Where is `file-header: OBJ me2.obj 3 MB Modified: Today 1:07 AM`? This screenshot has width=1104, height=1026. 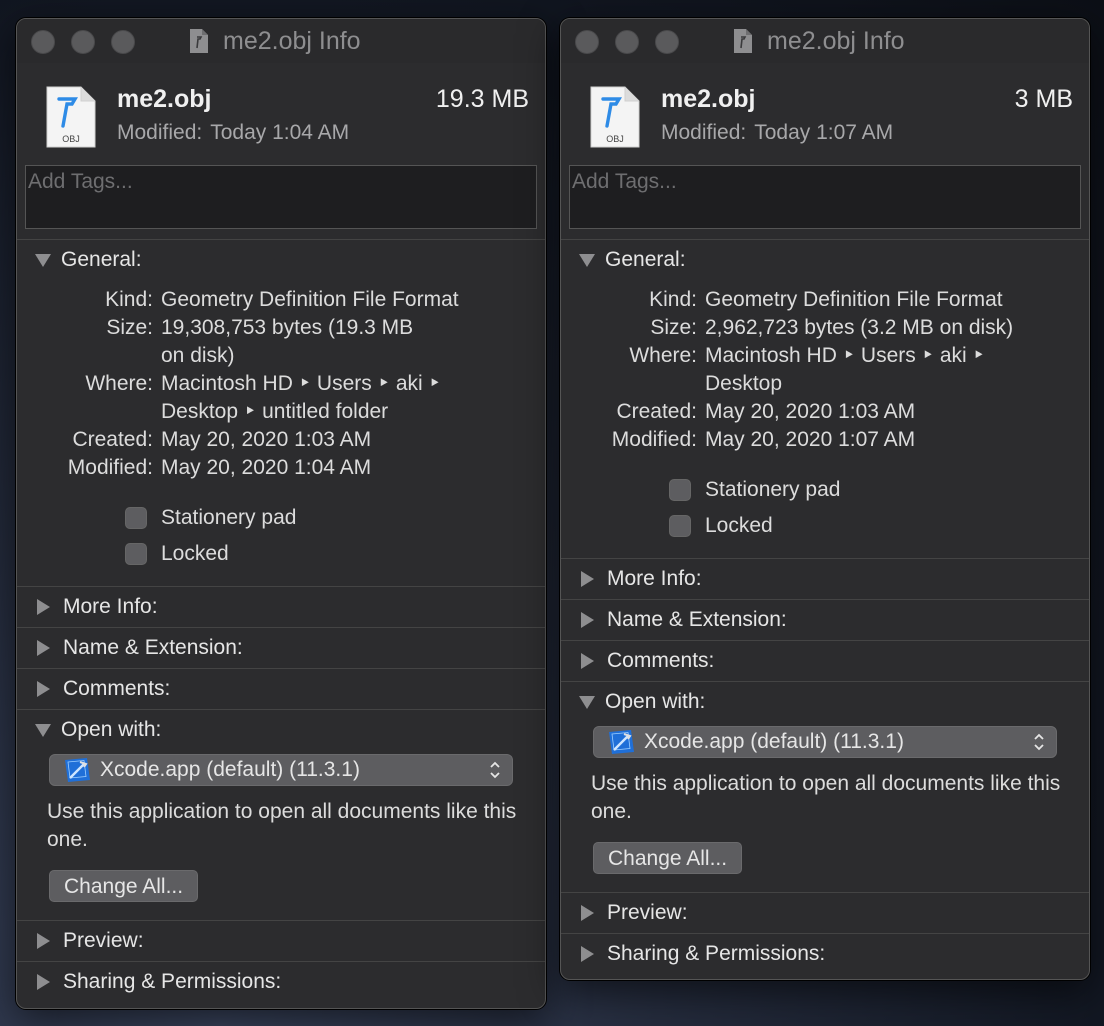
file-header: OBJ me2.obj 3 MB Modified: Today 1:07 AM is located at coordinates (825, 115).